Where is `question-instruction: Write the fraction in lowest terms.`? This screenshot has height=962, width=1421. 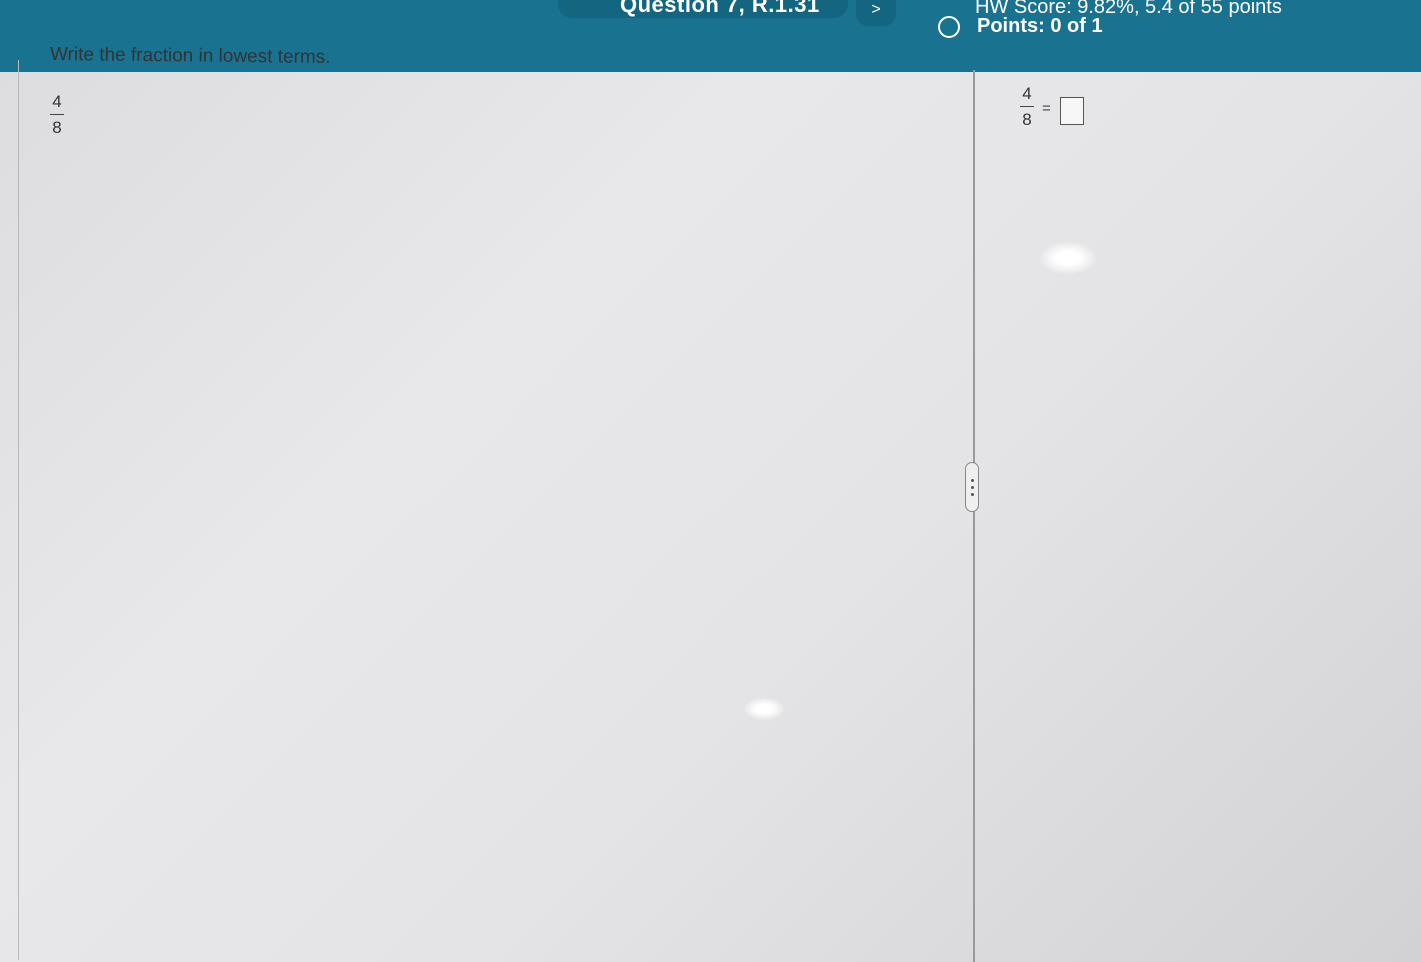 question-instruction: Write the fraction in lowest terms. is located at coordinates (190, 56).